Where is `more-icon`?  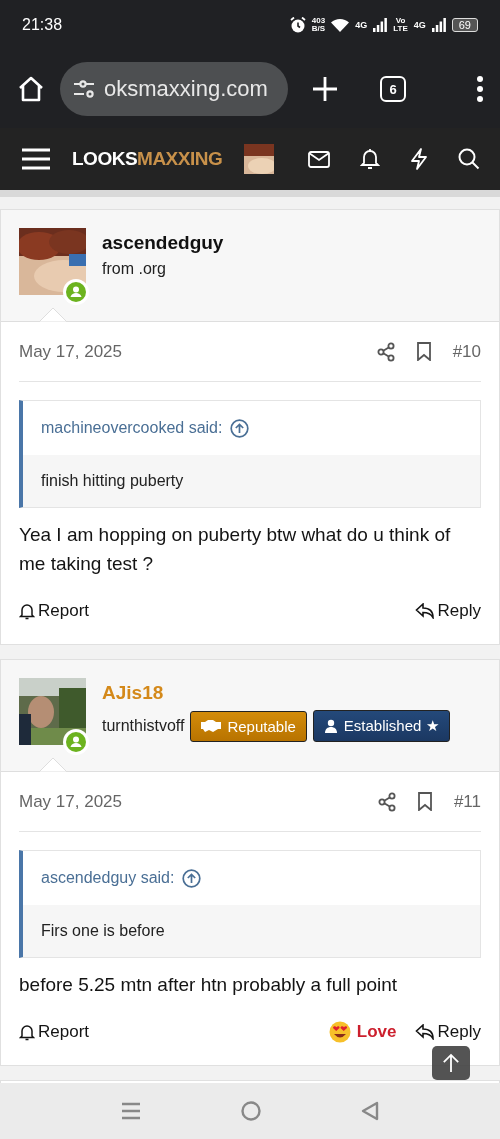 more-icon is located at coordinates (480, 89).